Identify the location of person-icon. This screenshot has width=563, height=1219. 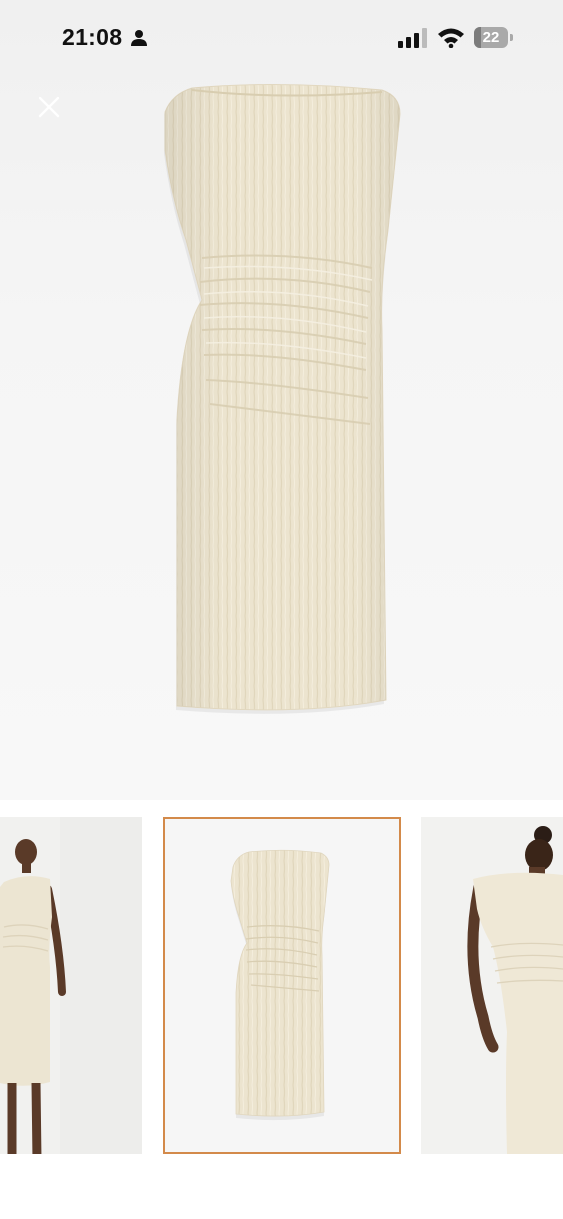
(139, 38).